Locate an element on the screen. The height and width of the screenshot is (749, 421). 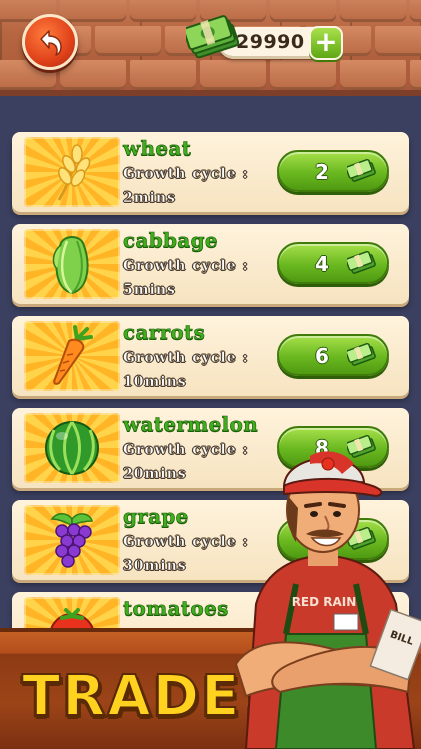
crop-name: watermelon is located at coordinates (191, 424).